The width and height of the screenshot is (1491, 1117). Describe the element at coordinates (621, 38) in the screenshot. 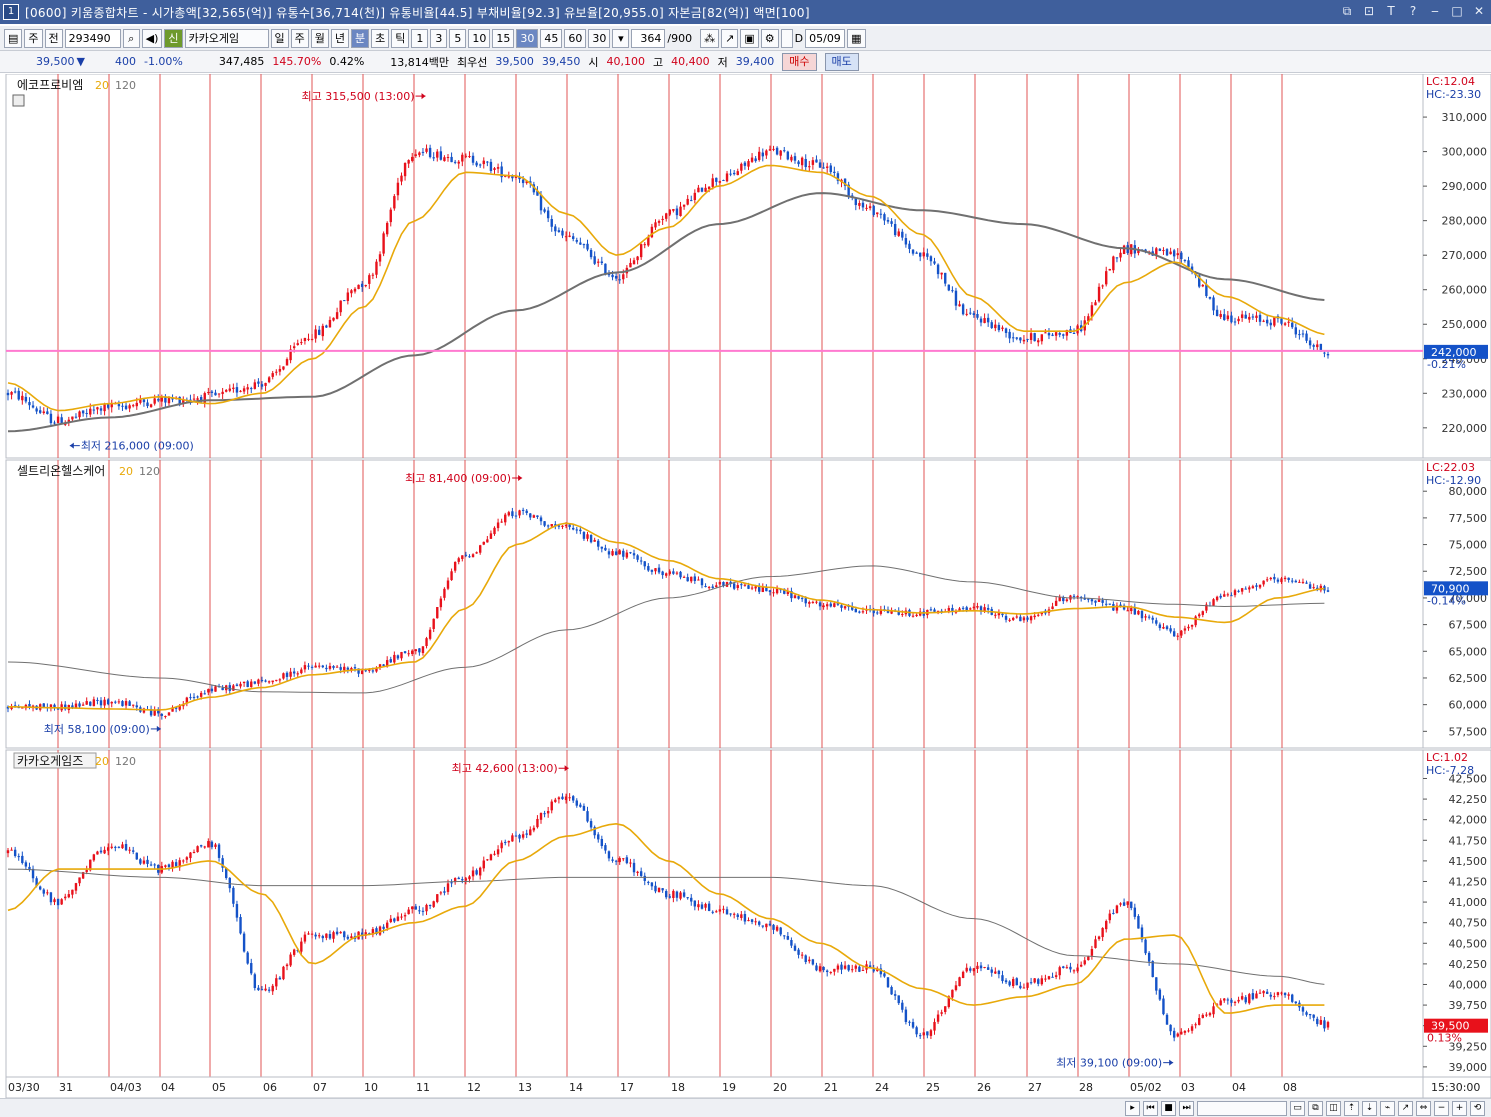

I see `chevron-down-icon: ▾` at that location.